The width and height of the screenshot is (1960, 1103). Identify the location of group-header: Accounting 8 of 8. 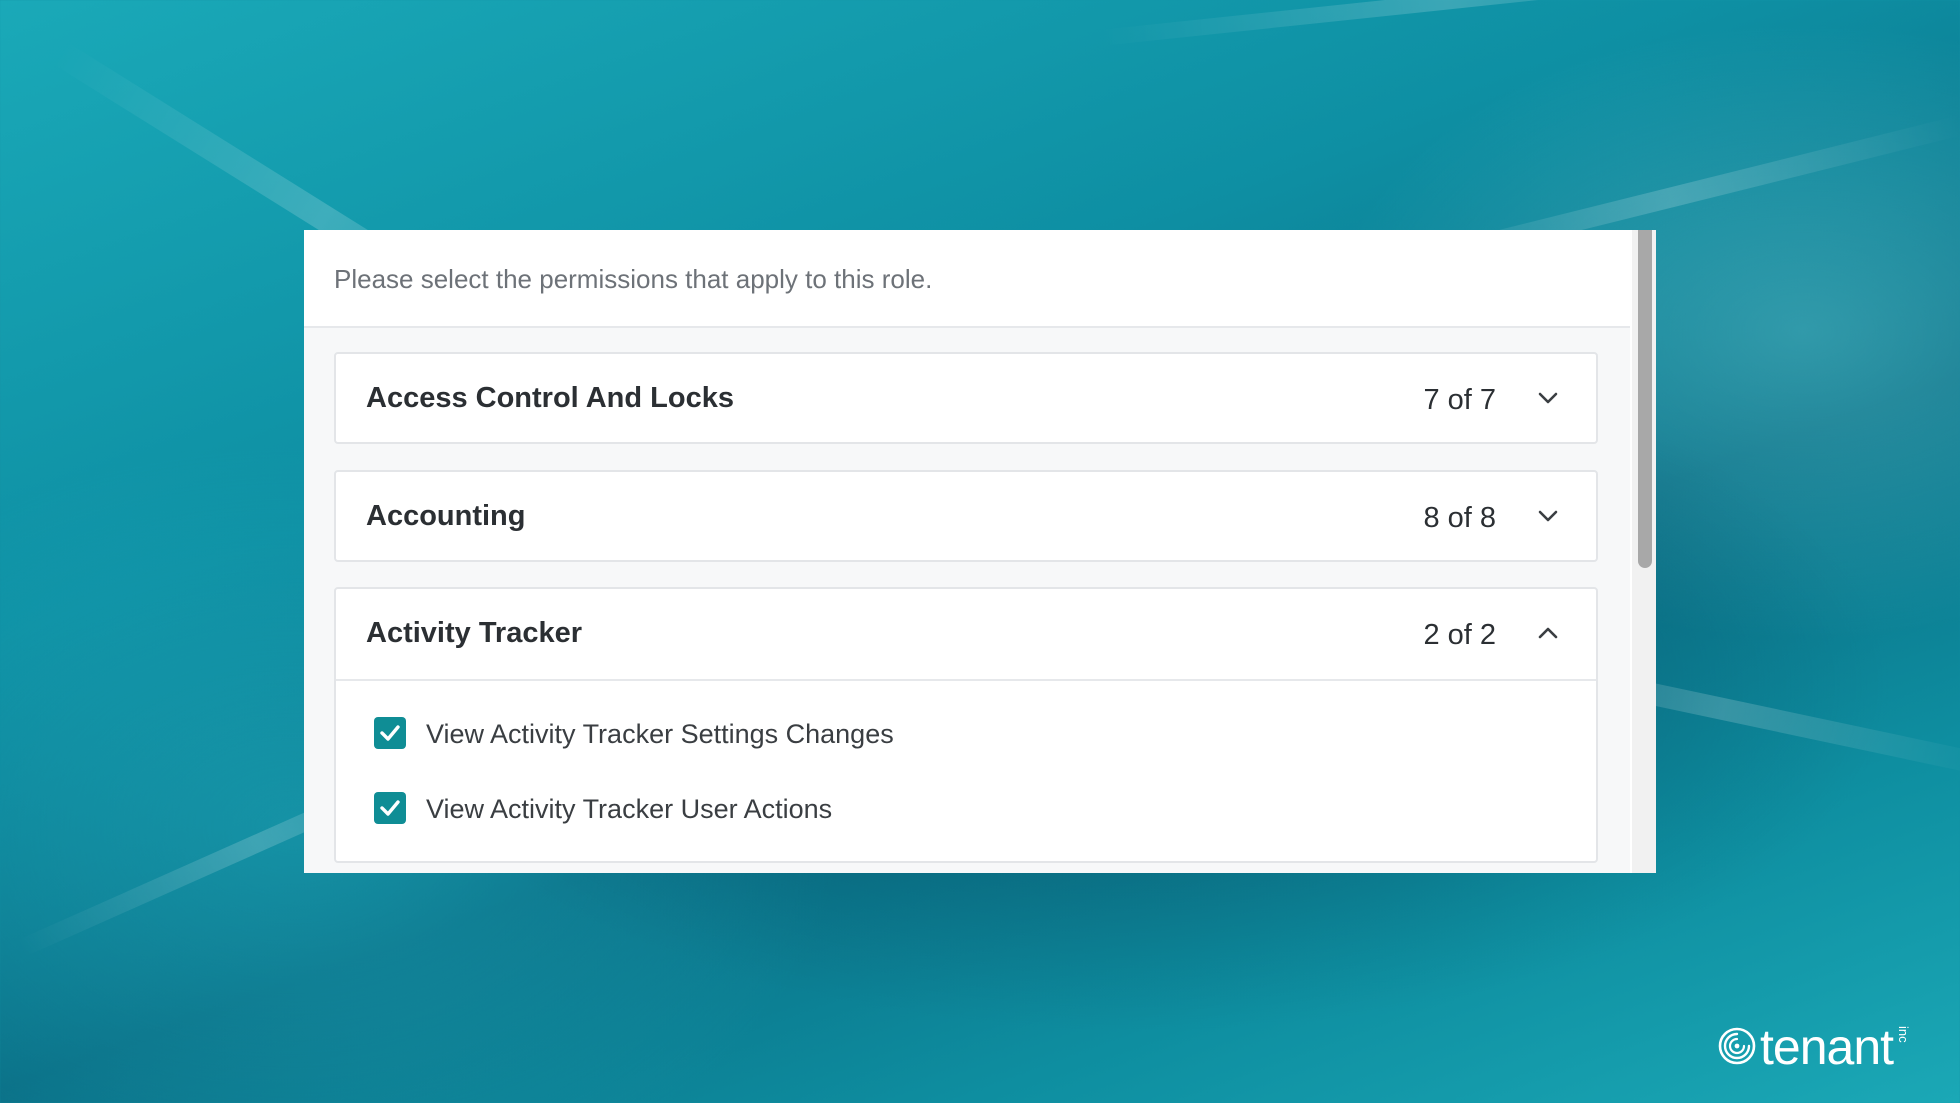
(966, 516).